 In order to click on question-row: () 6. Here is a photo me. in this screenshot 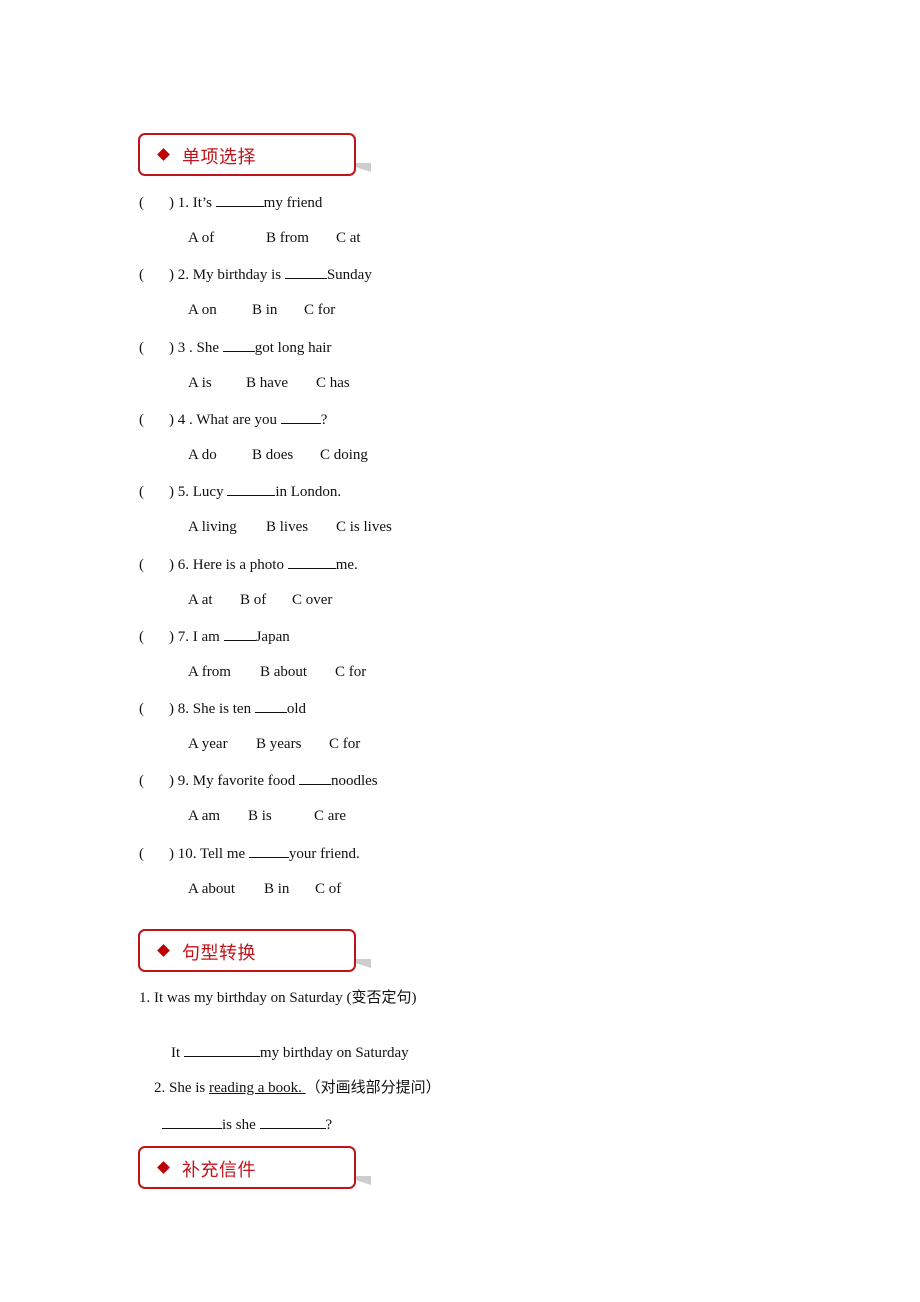, I will do `click(248, 564)`.